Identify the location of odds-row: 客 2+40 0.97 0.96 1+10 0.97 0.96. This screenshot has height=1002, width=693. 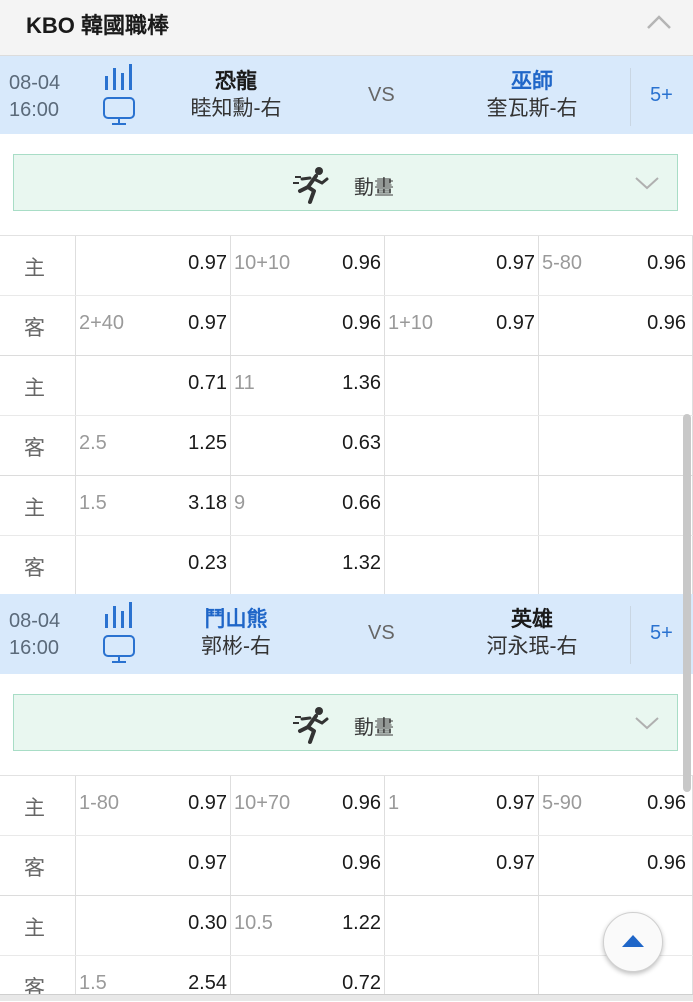
(346, 326).